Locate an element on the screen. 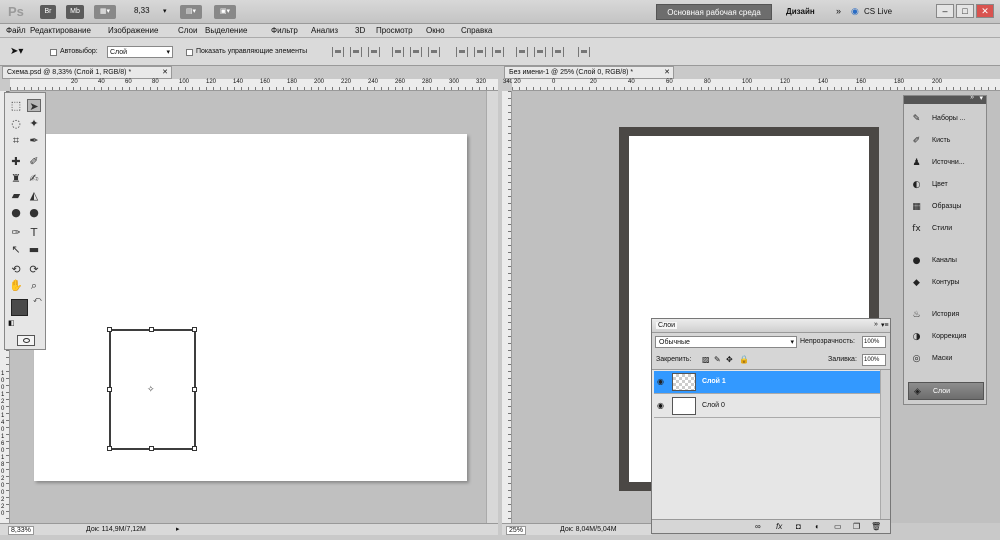 The image size is (1000, 540). horizontal-ruler-2: 20 0 20 40 60 80 100 120 140 160 180 200 is located at coordinates (756, 85).